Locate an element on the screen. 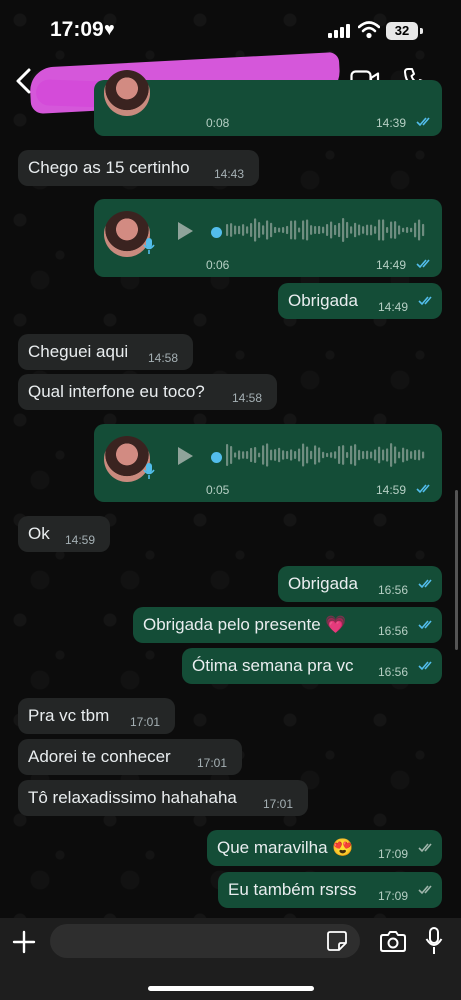  wifi-icon is located at coordinates (369, 30).